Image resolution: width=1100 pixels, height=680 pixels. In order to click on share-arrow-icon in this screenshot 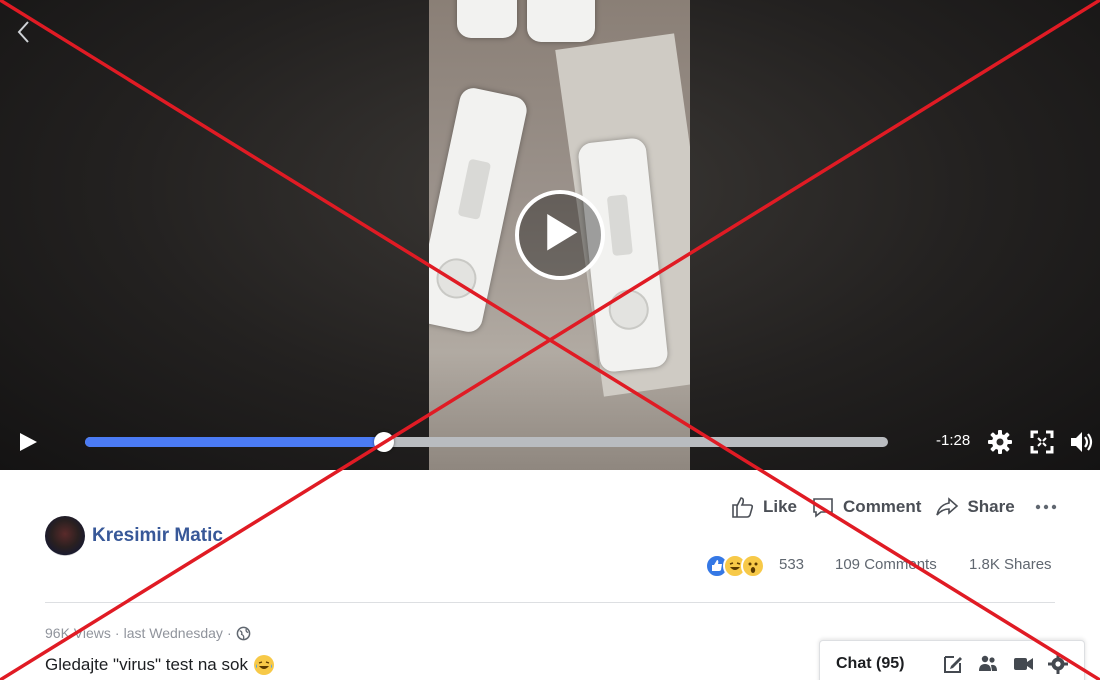, I will do `click(947, 506)`.